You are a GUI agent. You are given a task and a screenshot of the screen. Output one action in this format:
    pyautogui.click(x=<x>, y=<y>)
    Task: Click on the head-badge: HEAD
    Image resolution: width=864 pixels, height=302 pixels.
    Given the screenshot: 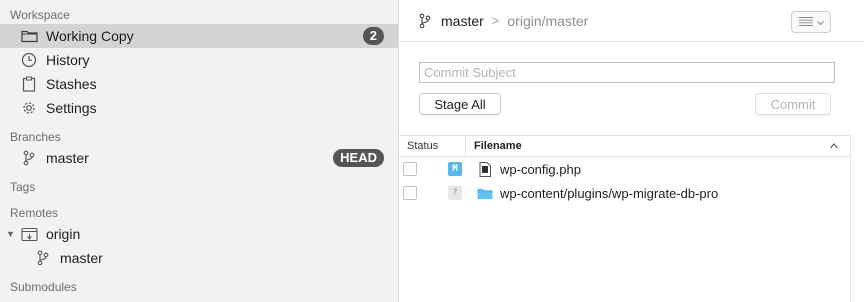 What is the action you would take?
    pyautogui.click(x=358, y=158)
    